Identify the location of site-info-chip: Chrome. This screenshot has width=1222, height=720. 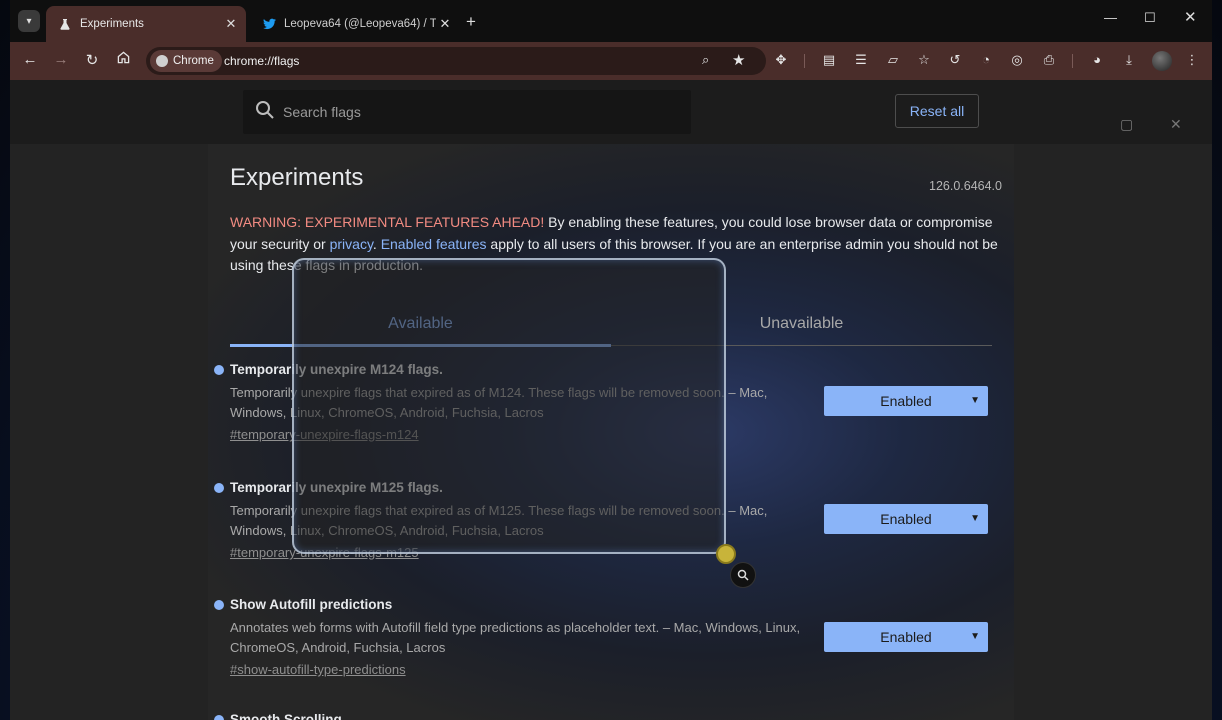
(186, 61).